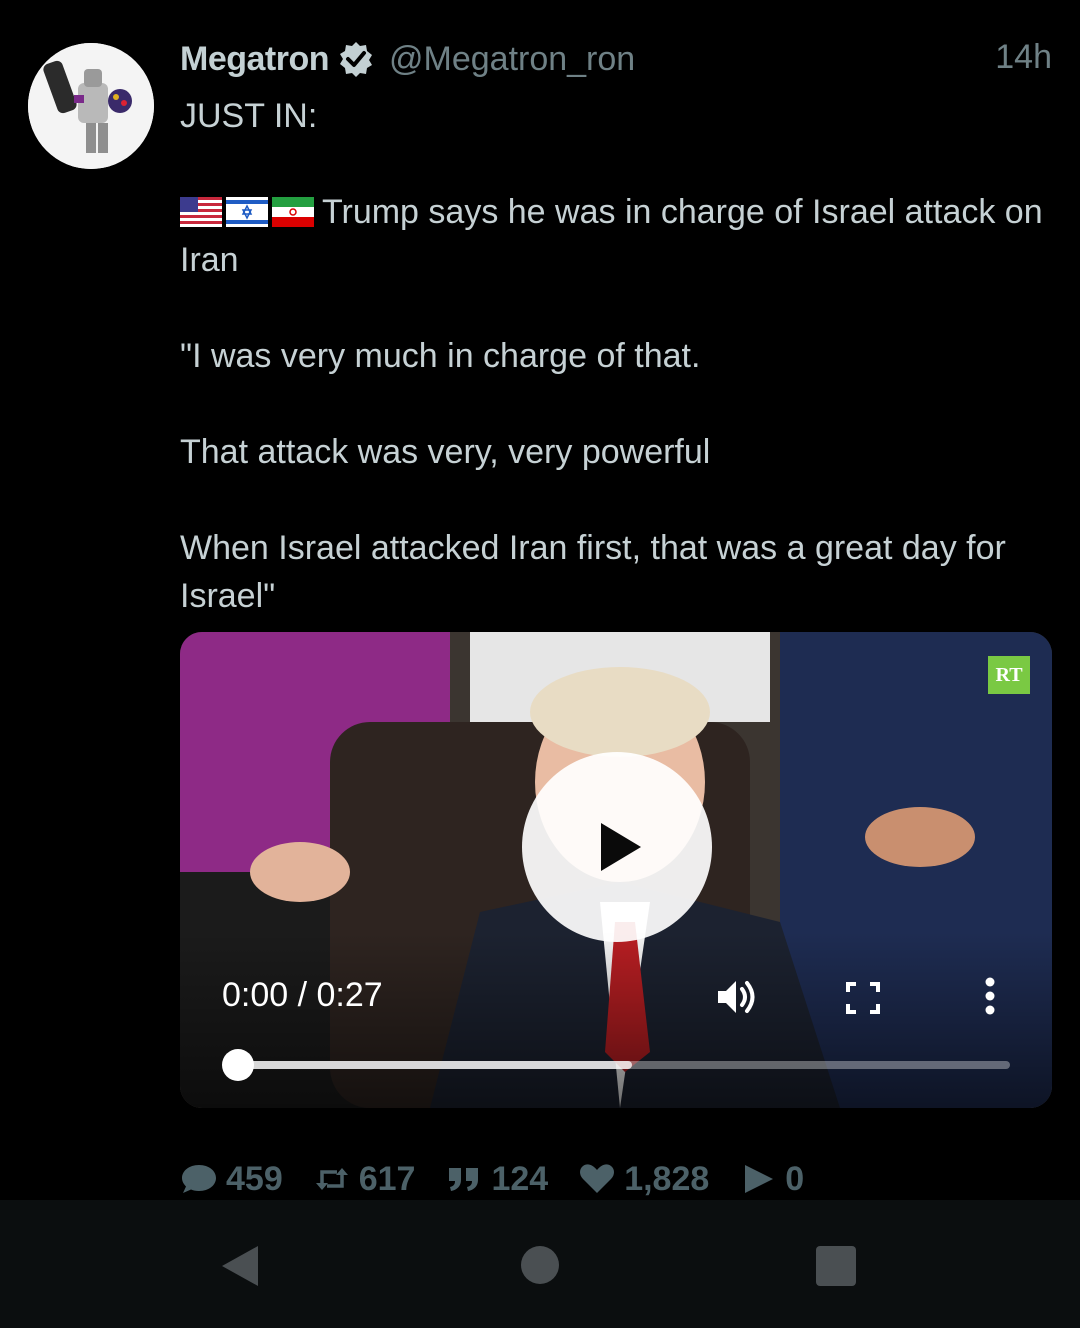  I want to click on iran-flag-icon, so click(293, 212).